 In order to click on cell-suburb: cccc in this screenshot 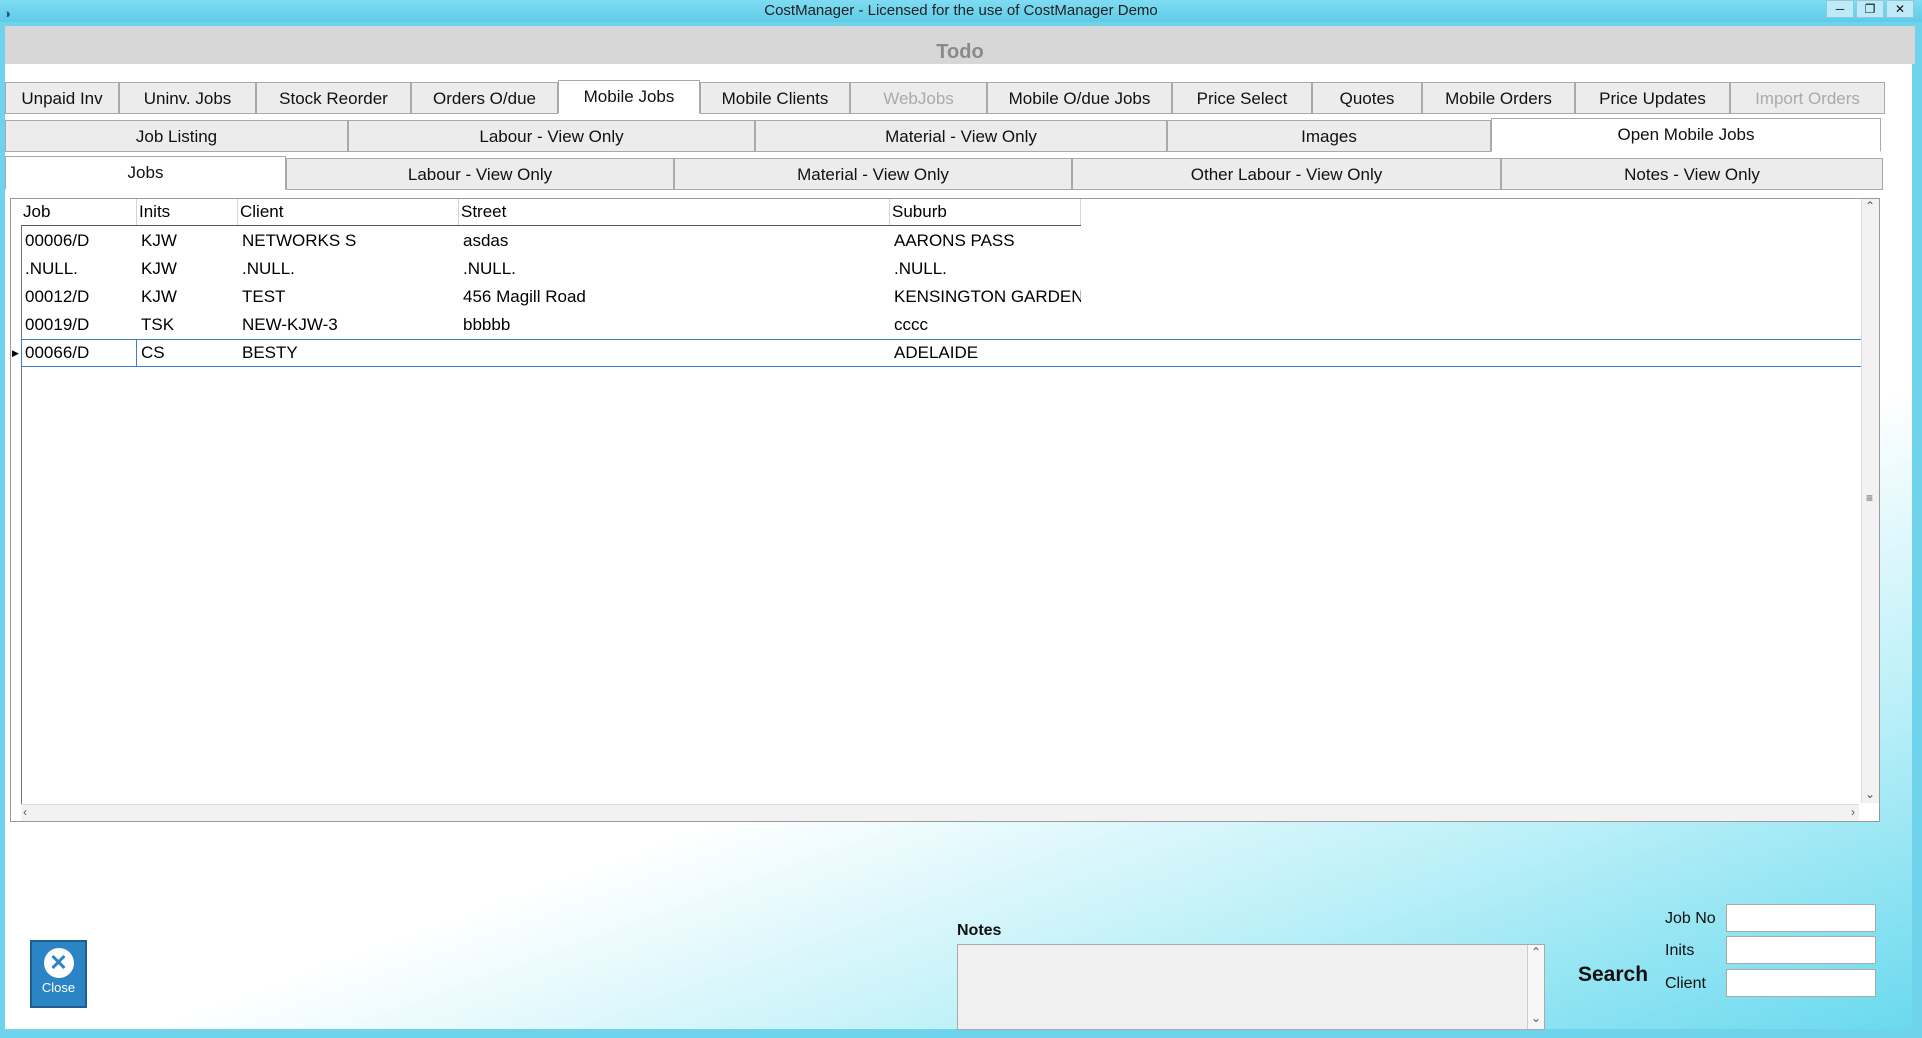, I will do `click(985, 325)`.